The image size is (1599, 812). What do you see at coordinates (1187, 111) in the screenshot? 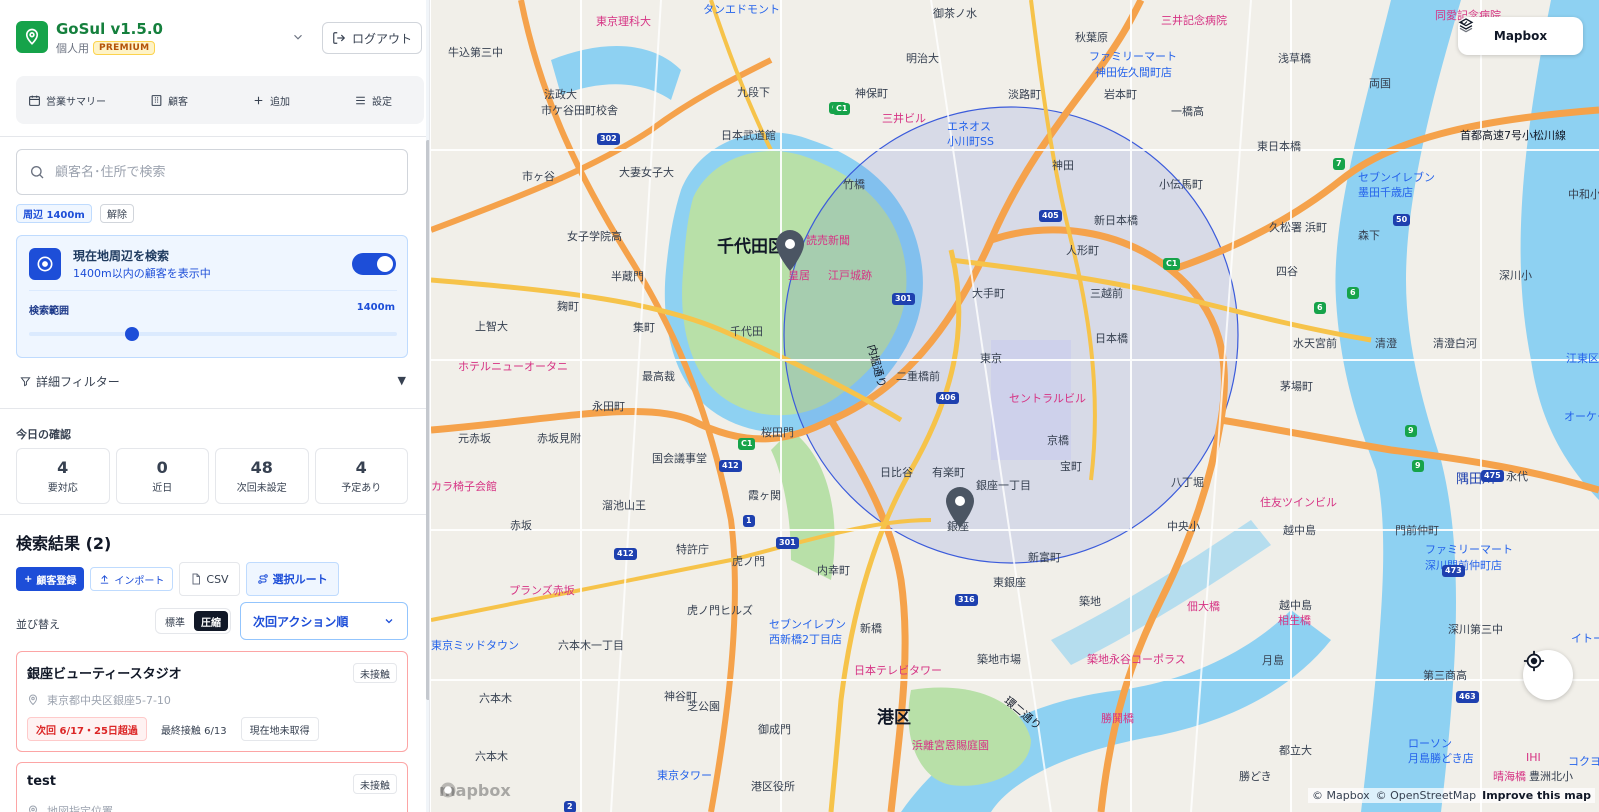
I see `map-place-label: 一橋高` at bounding box center [1187, 111].